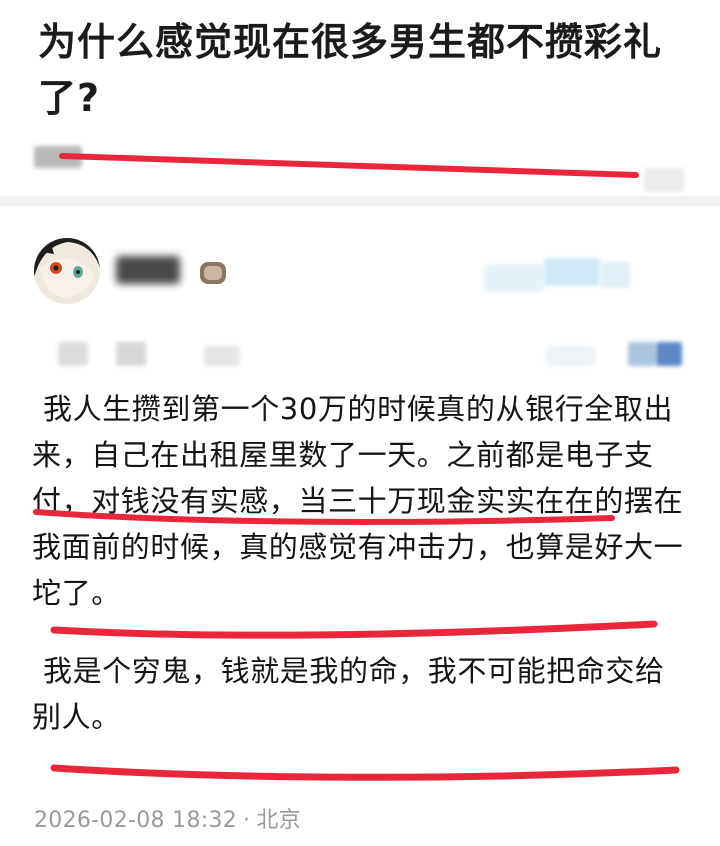  I want to click on card-divider, so click(360, 201).